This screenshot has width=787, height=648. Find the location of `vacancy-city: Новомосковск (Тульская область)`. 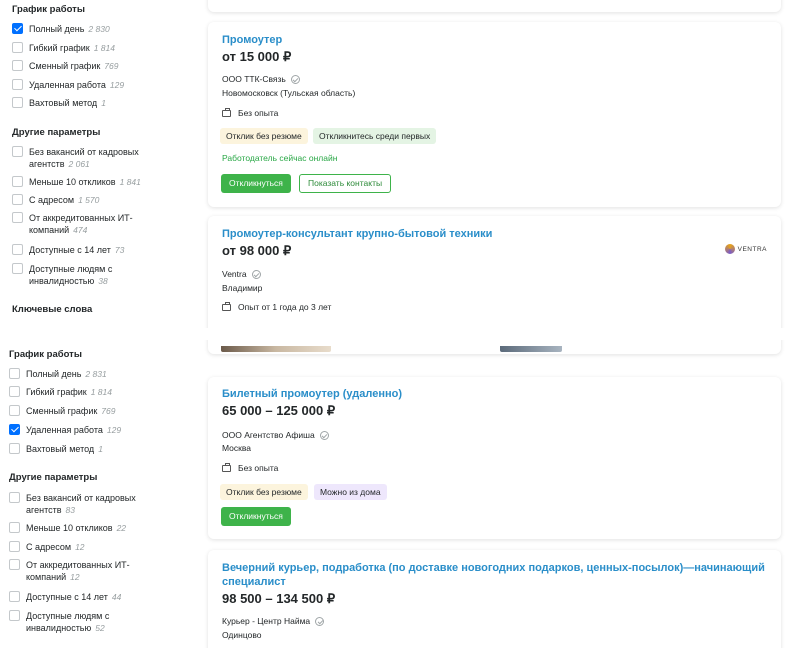

vacancy-city: Новомосковск (Тульская область) is located at coordinates (289, 93).